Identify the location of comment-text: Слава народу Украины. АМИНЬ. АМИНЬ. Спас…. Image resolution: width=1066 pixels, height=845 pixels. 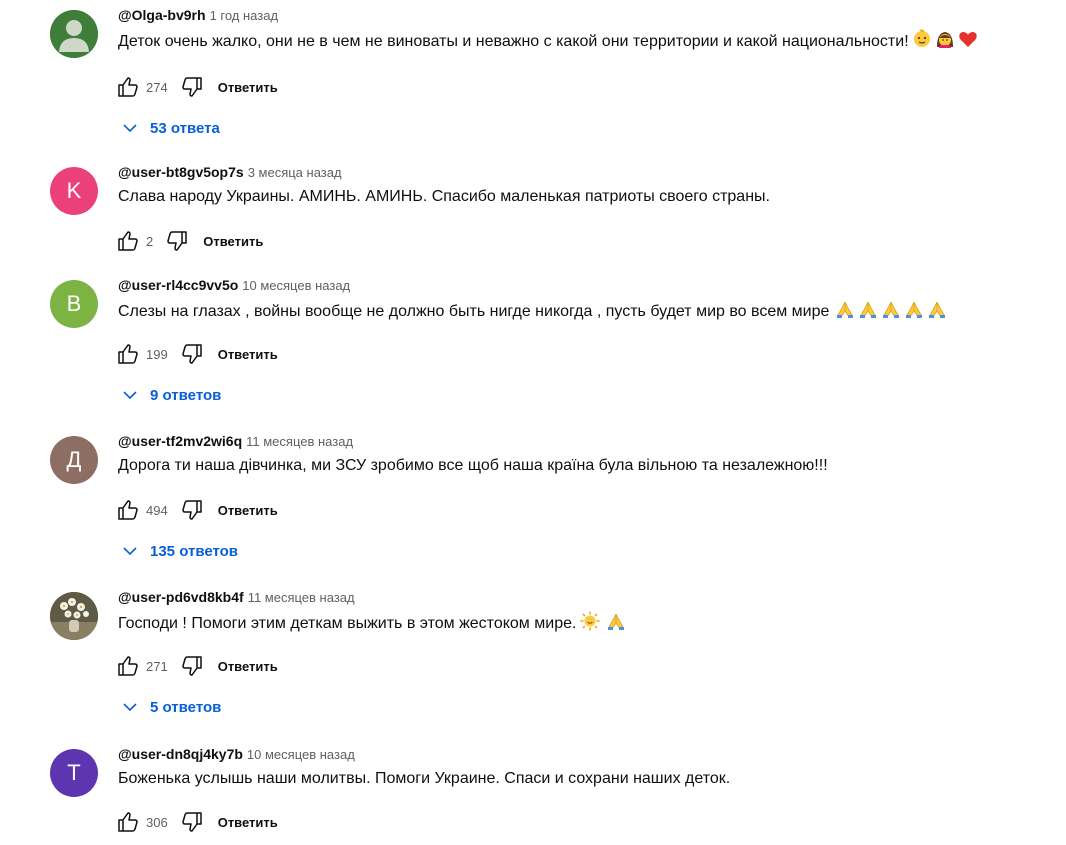
(444, 197).